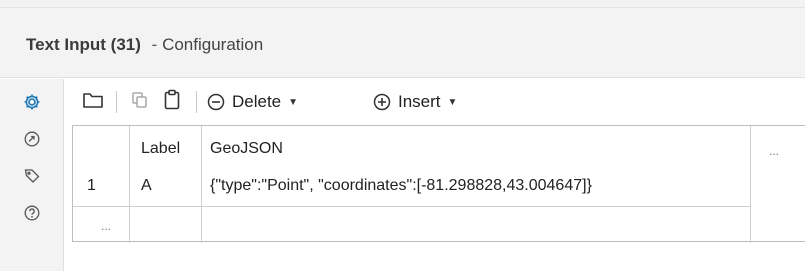 The height and width of the screenshot is (271, 805). I want to click on minus-circle-icon, so click(216, 102).